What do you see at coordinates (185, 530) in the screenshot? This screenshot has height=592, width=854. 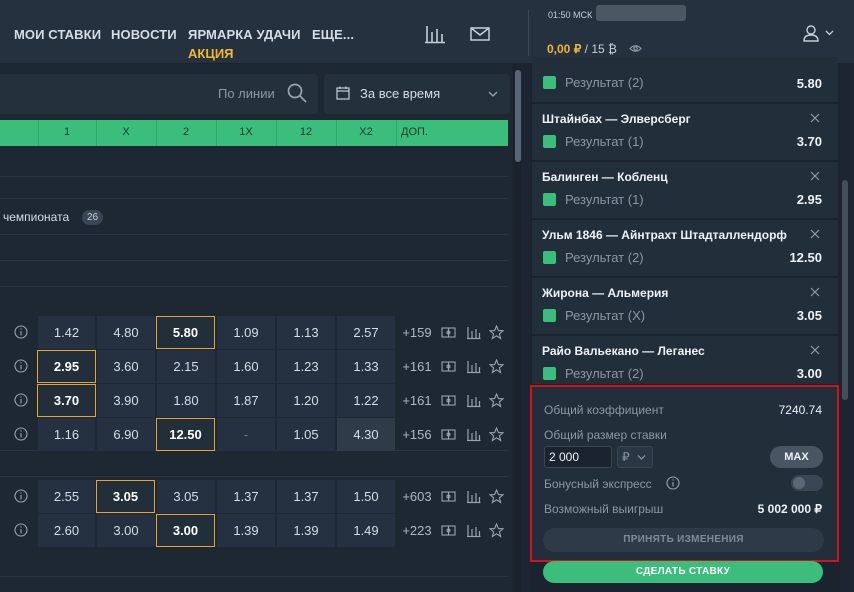 I see `odd-cell-selected: 3.00` at bounding box center [185, 530].